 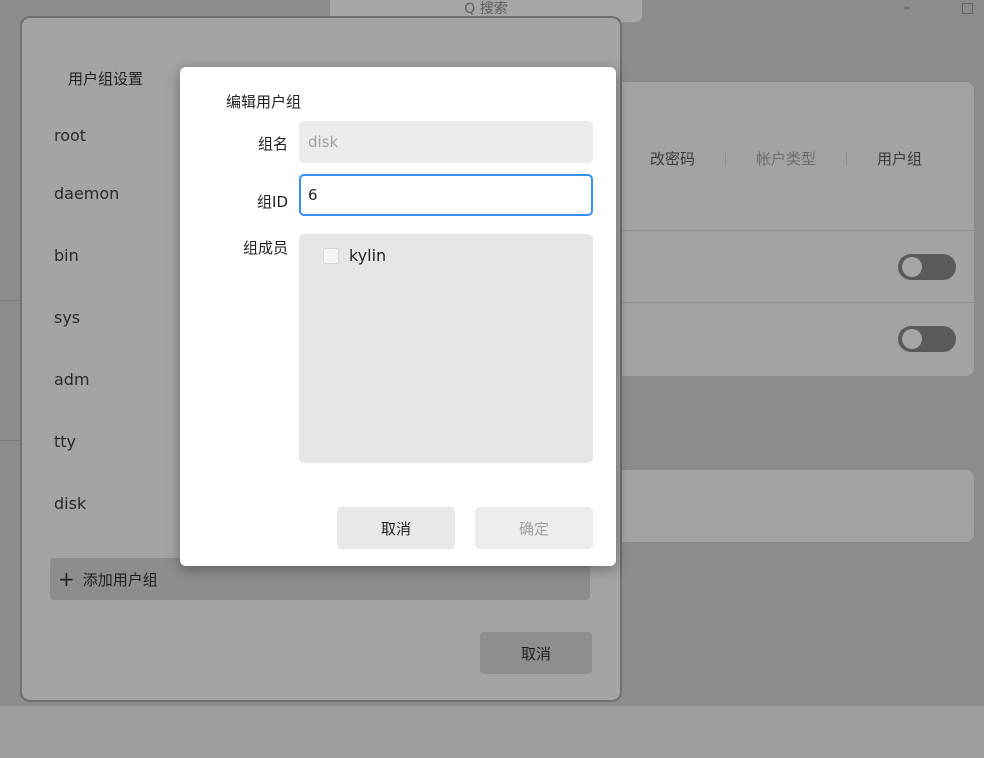 I want to click on member-item-kylin: kylin, so click(x=354, y=255).